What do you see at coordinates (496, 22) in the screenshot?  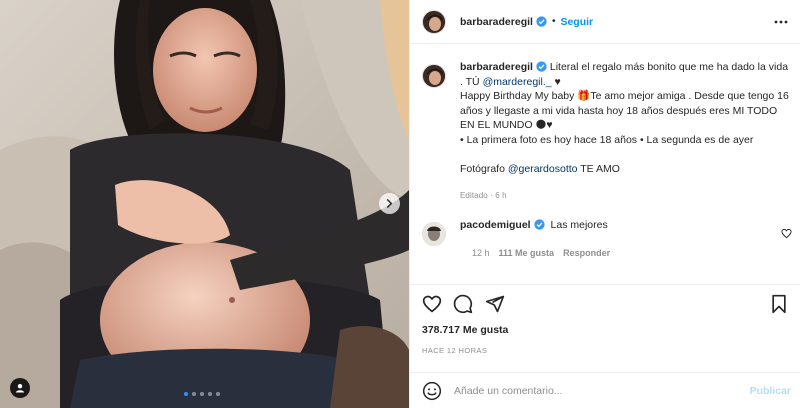 I see `author-username: barbaraderegil` at bounding box center [496, 22].